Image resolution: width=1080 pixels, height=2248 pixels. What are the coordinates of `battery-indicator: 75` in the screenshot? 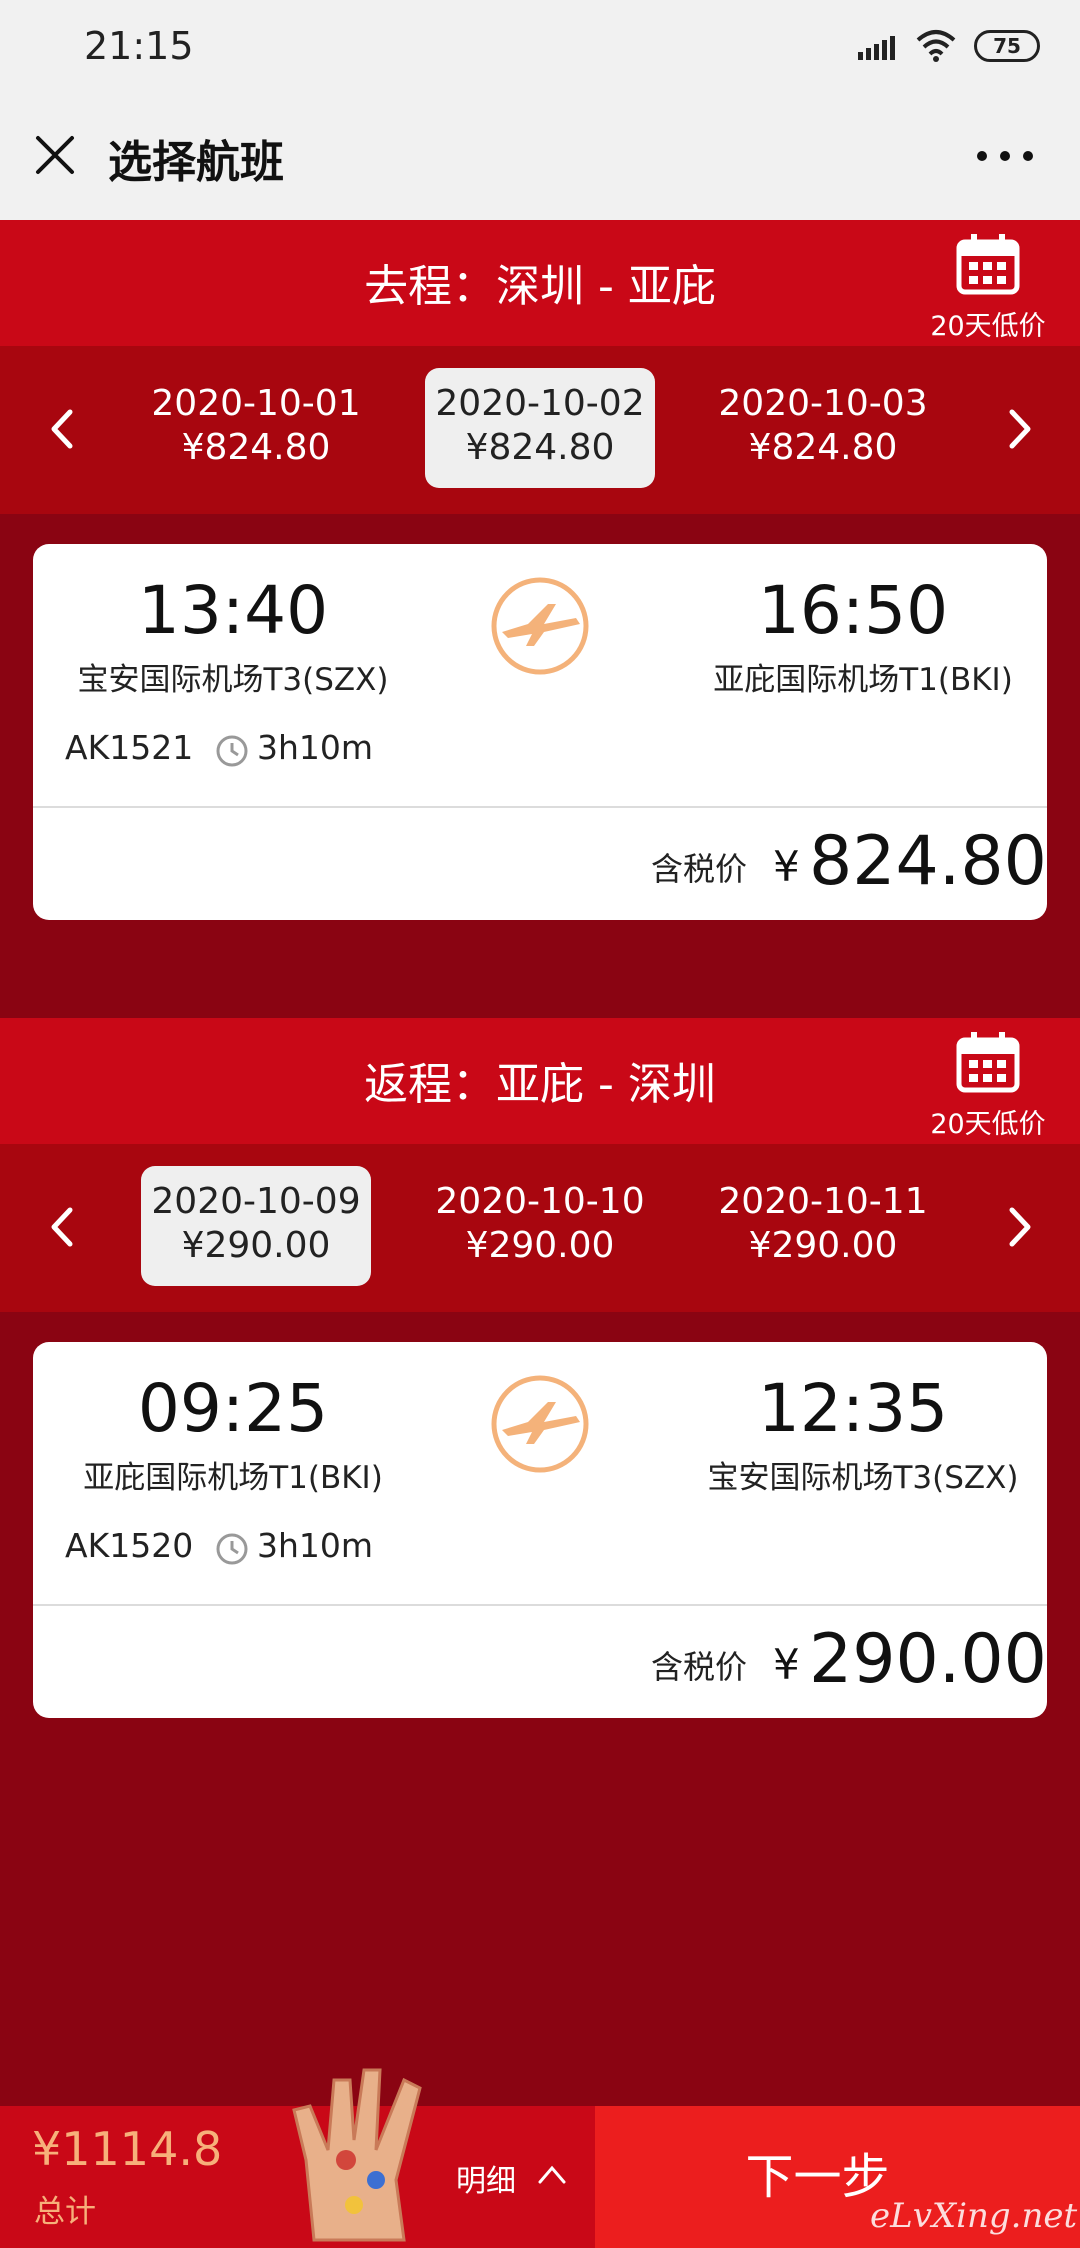 It's located at (1007, 46).